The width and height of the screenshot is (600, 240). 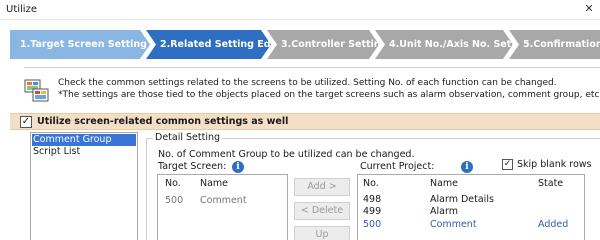 I want to click on current-project-label-text: Current Project:, so click(x=397, y=166).